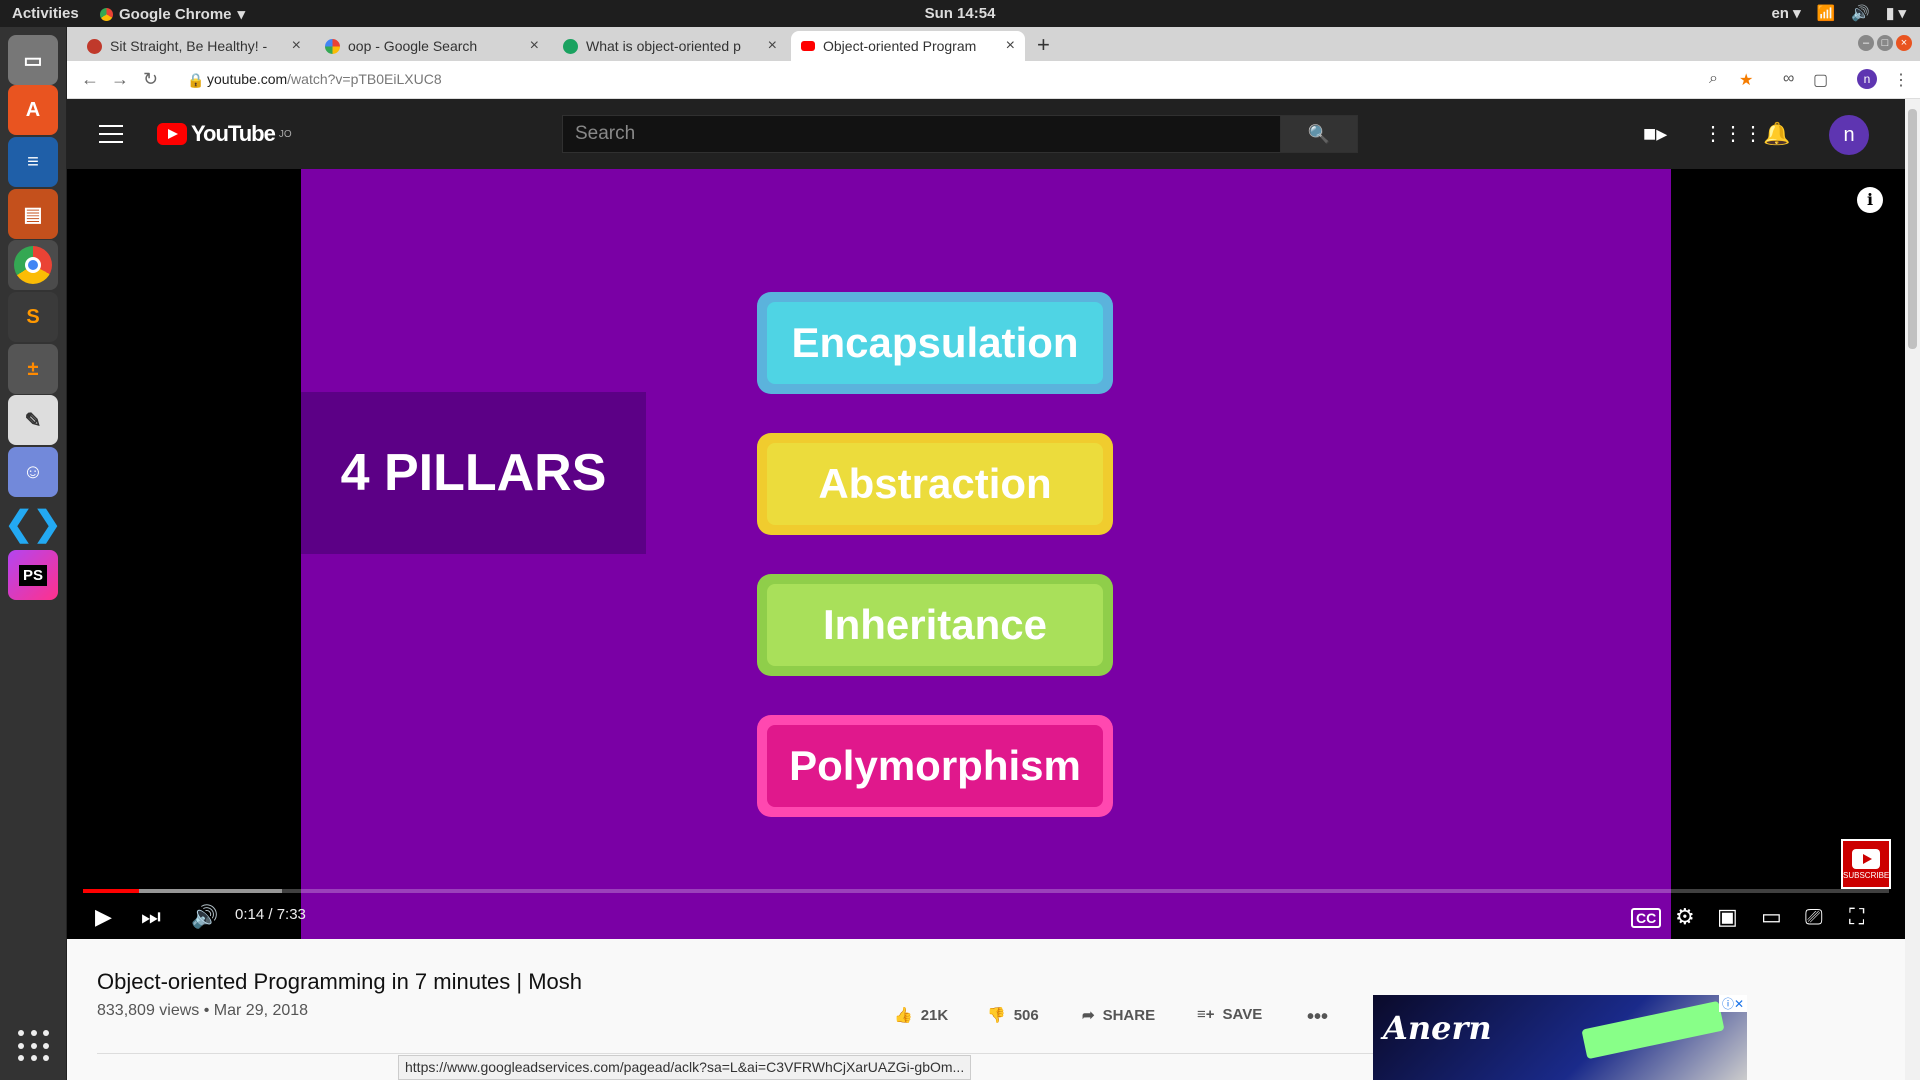  I want to click on theater-mode-button: ▭, so click(1771, 917).